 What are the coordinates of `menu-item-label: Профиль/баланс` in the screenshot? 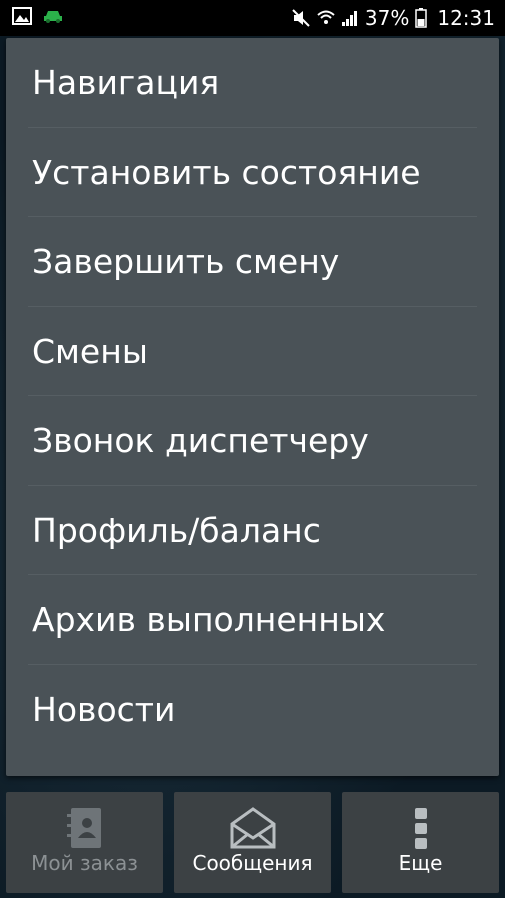 It's located at (176, 530).